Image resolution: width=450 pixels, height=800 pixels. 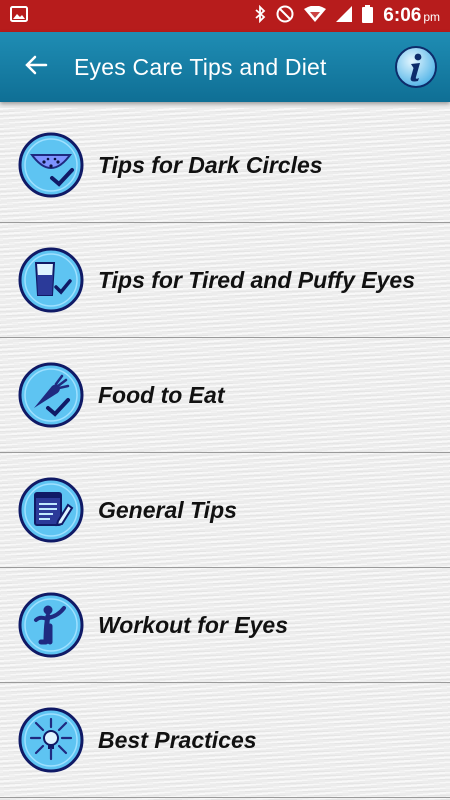 What do you see at coordinates (260, 16) in the screenshot?
I see `bluetooth-icon` at bounding box center [260, 16].